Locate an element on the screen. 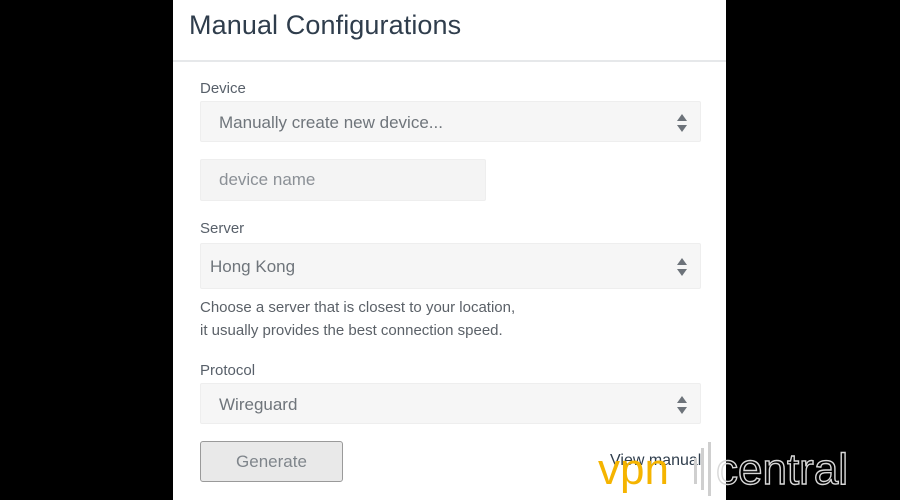 Image resolution: width=900 pixels, height=500 pixels. device-name-input is located at coordinates (343, 180).